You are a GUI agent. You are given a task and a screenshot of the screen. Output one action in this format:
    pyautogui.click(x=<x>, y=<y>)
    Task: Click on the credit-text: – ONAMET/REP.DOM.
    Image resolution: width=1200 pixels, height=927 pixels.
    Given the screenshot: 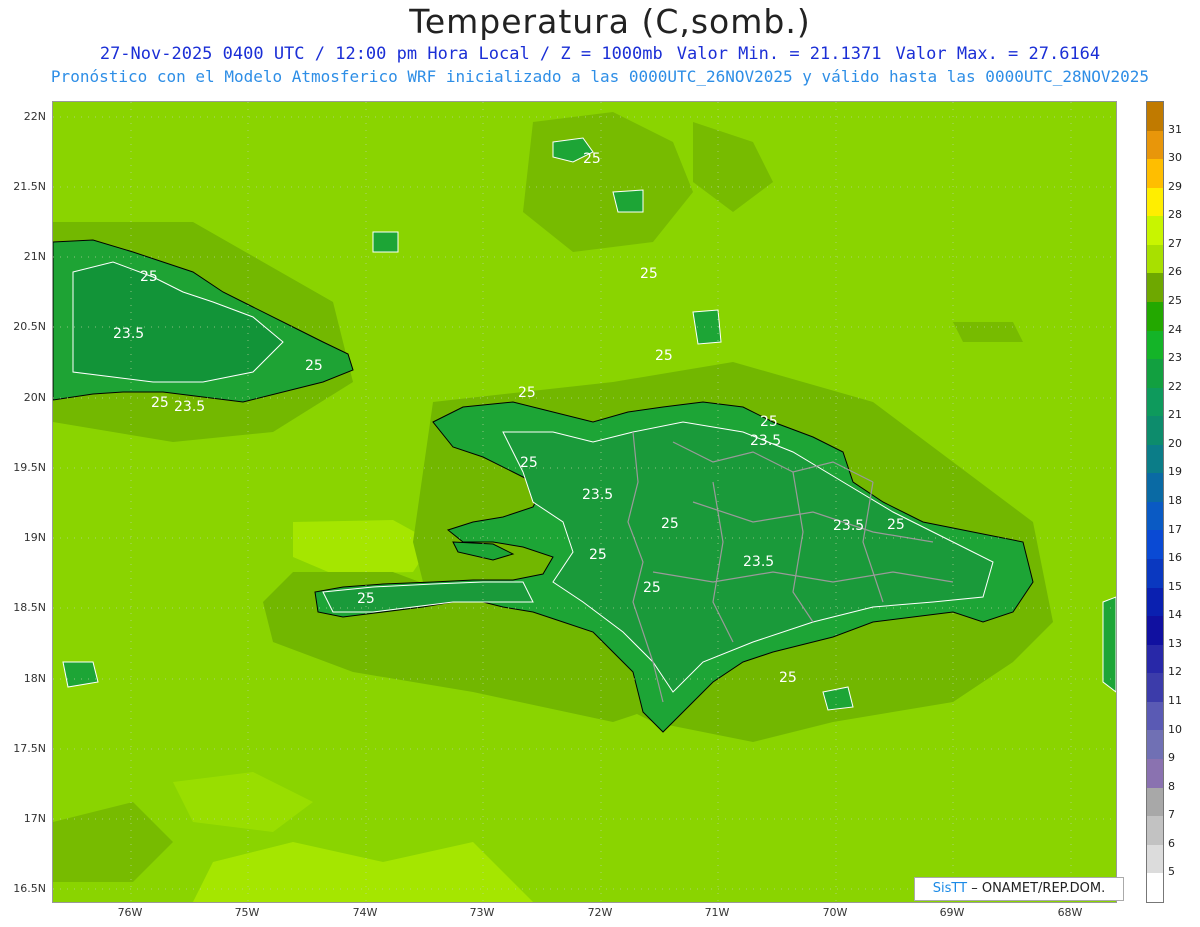 What is the action you would take?
    pyautogui.click(x=1038, y=888)
    